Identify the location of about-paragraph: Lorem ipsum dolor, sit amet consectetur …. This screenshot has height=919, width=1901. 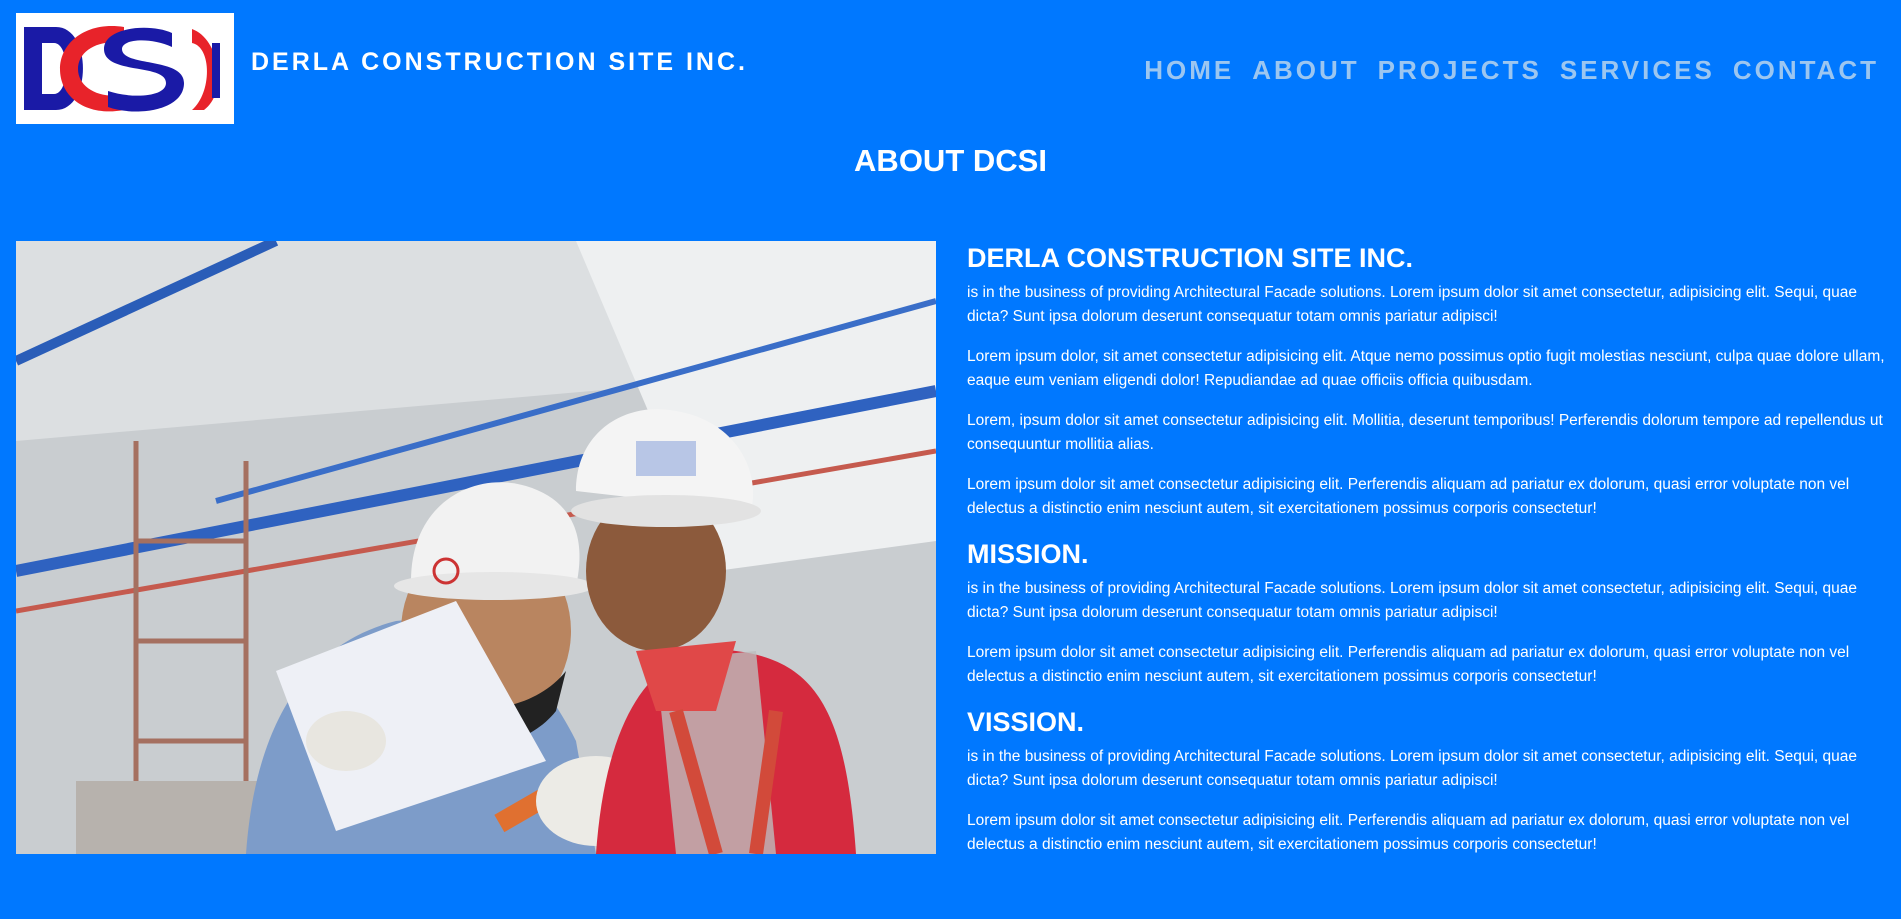
(1426, 368).